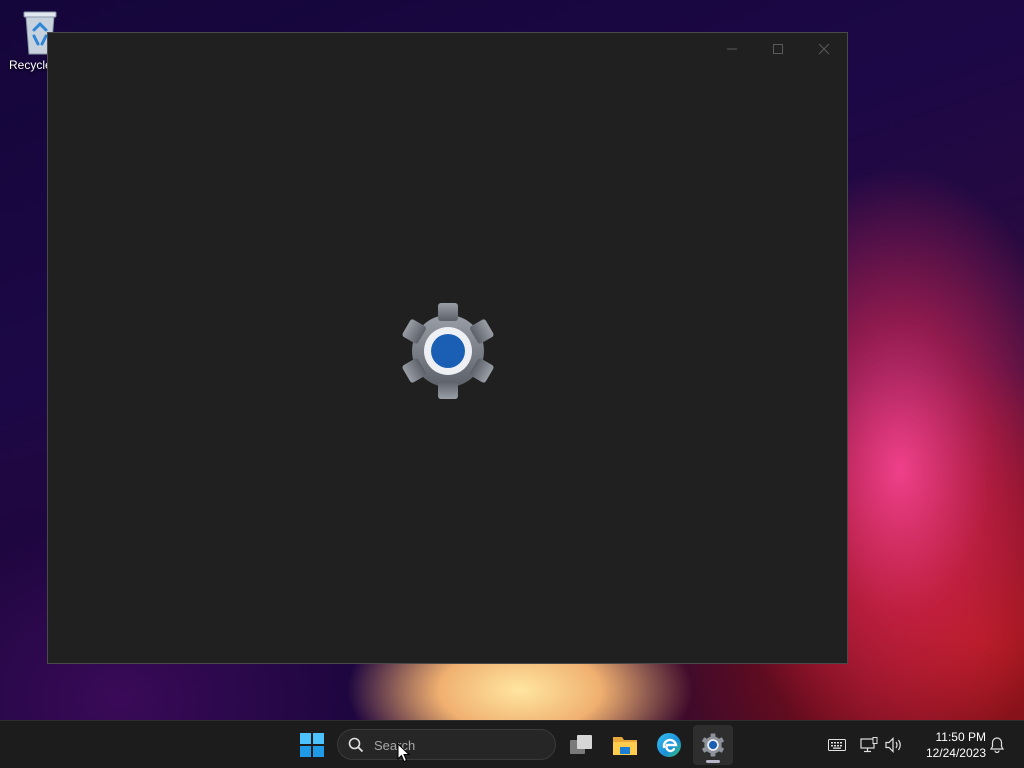 This screenshot has width=1024, height=768. What do you see at coordinates (356, 745) in the screenshot?
I see `search-icon` at bounding box center [356, 745].